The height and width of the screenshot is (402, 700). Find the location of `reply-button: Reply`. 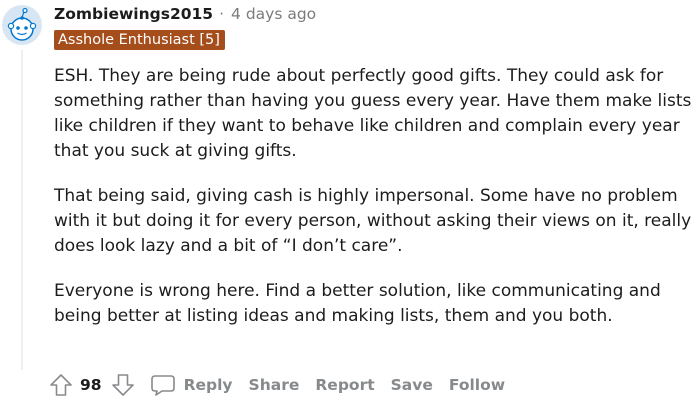

reply-button: Reply is located at coordinates (191, 385).